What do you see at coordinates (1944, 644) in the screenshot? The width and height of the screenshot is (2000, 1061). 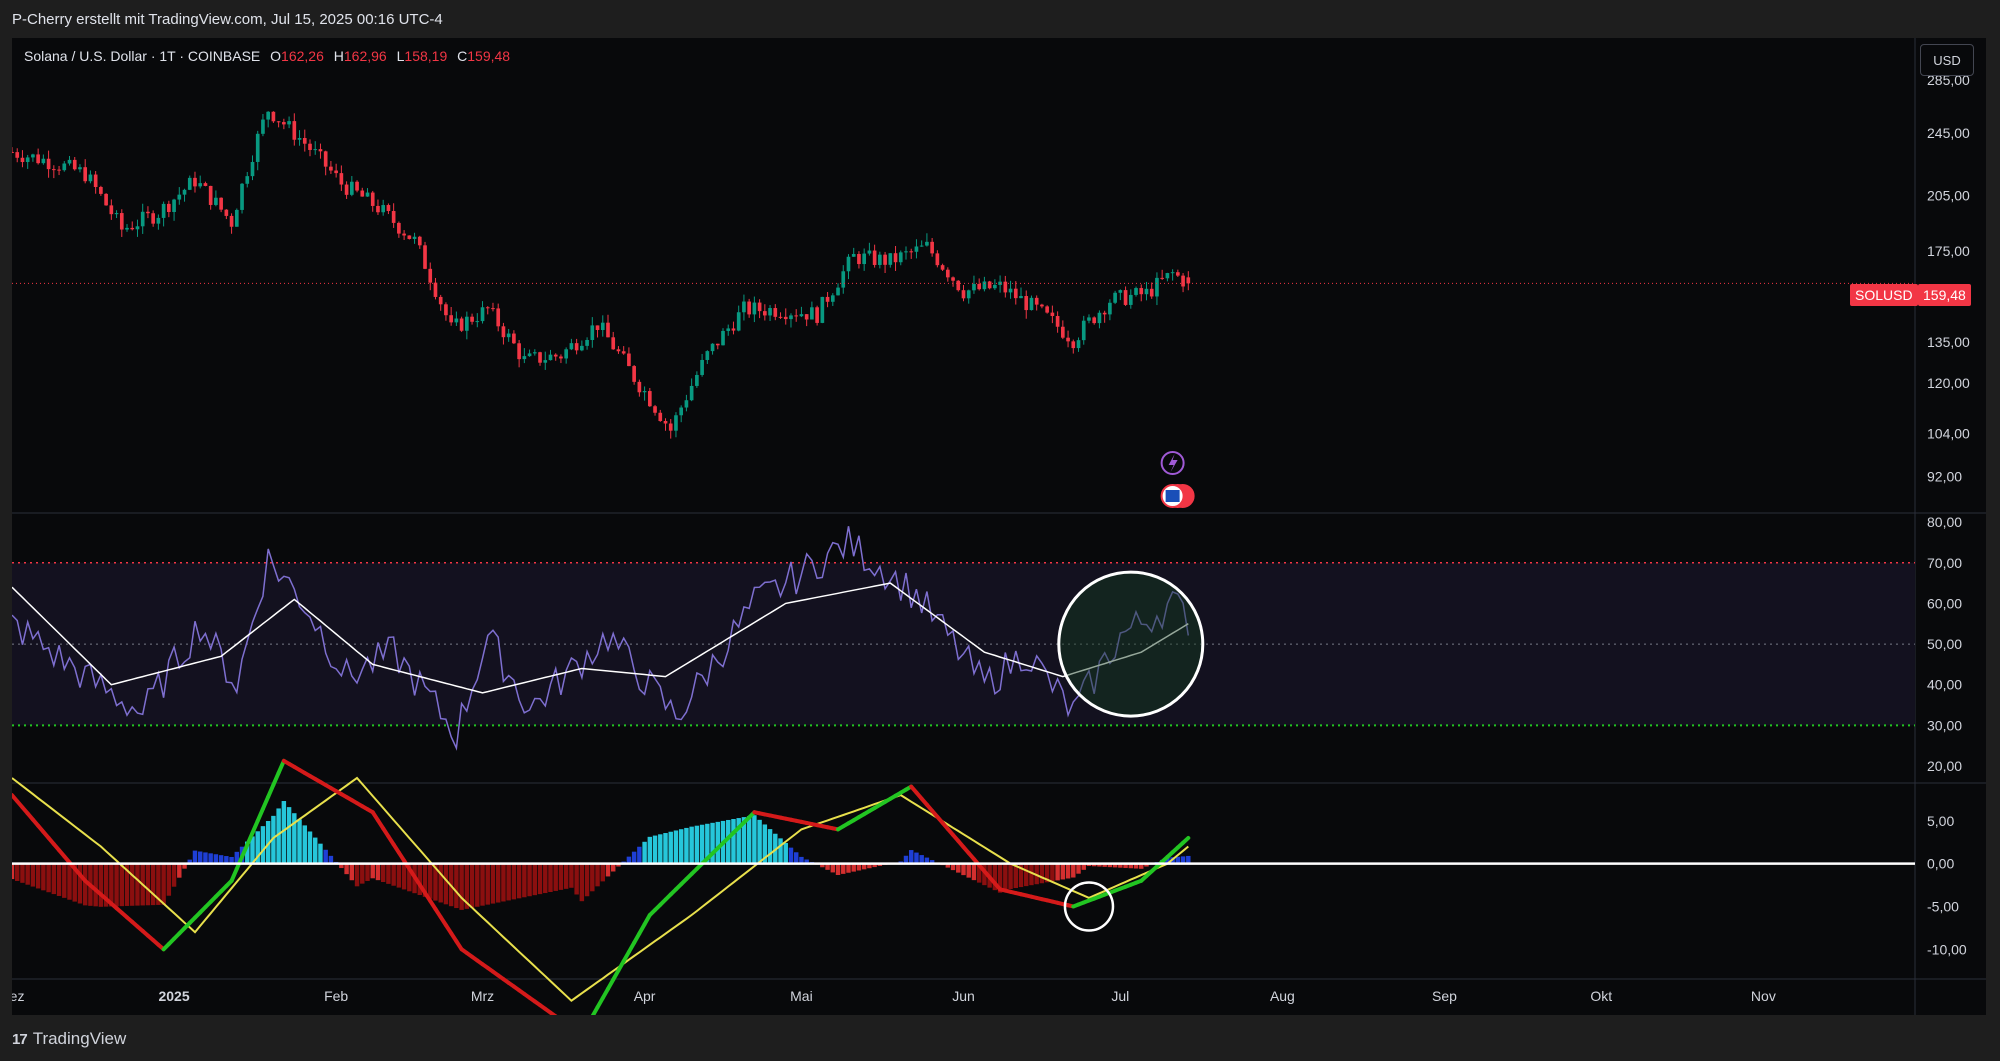 I see `rsi-axis-tick-label: 50,00` at bounding box center [1944, 644].